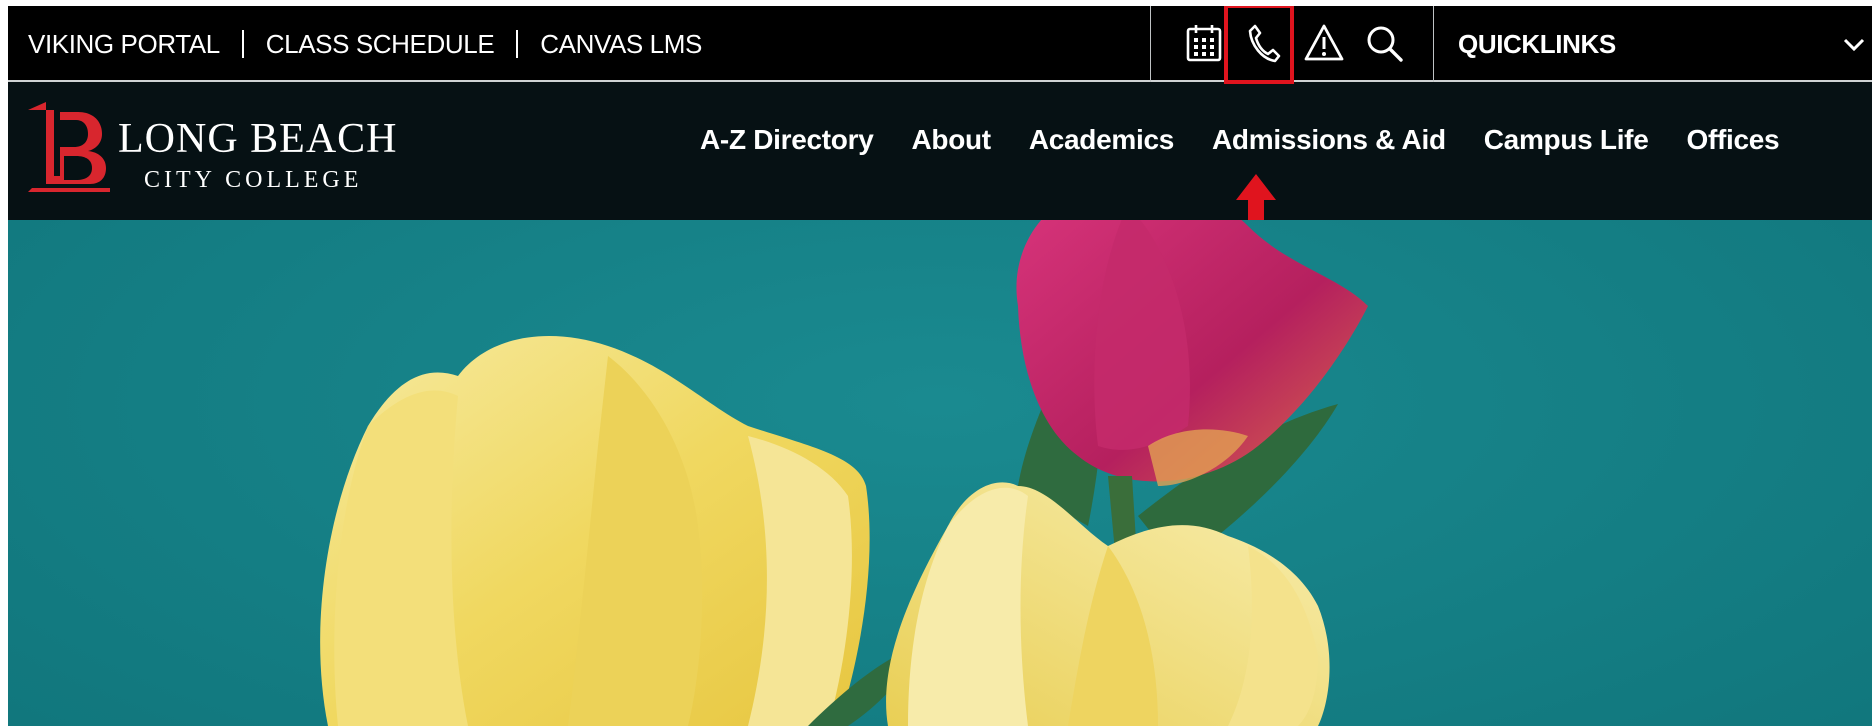 The image size is (1872, 726). Describe the element at coordinates (1324, 43) in the screenshot. I see `alert-icon` at that location.